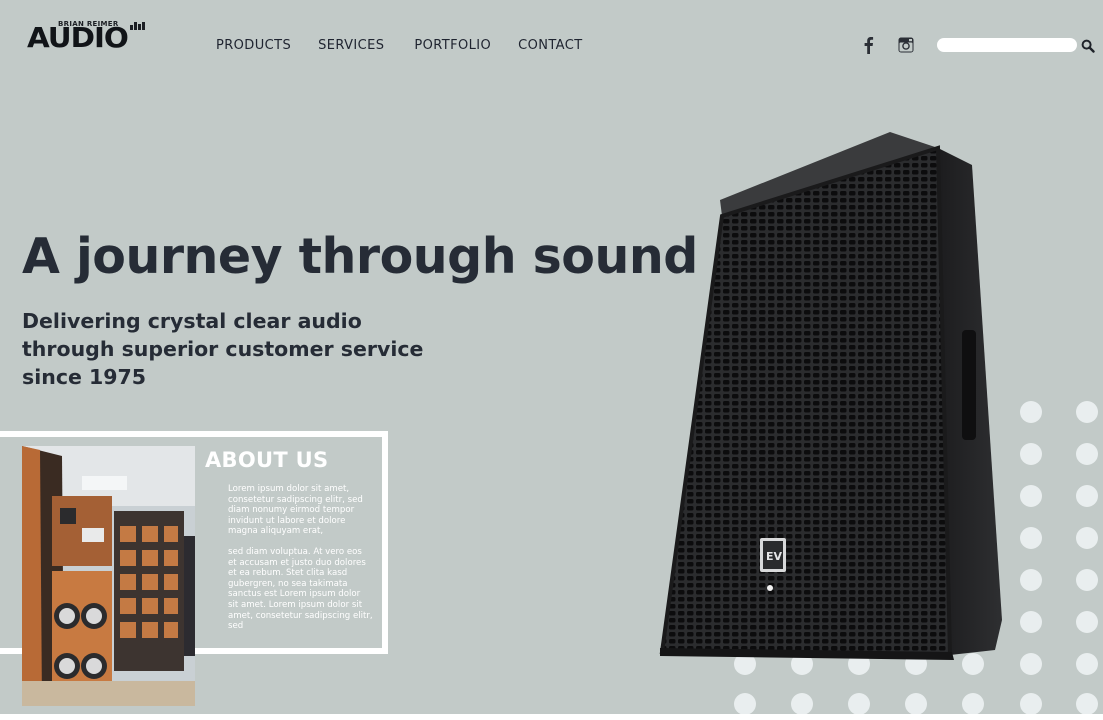  I want to click on about-heading: ABOUT US, so click(267, 460).